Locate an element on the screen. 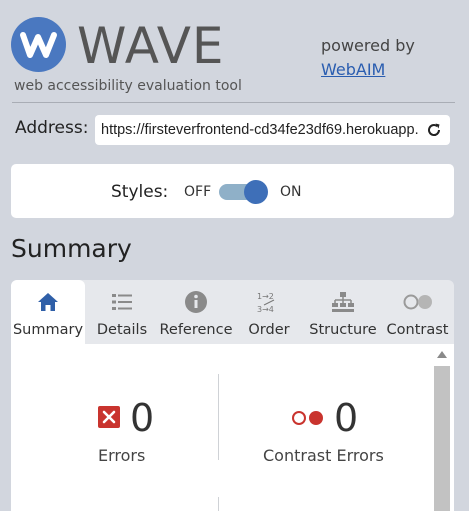  scroll-up-arrow is located at coordinates (442, 354).